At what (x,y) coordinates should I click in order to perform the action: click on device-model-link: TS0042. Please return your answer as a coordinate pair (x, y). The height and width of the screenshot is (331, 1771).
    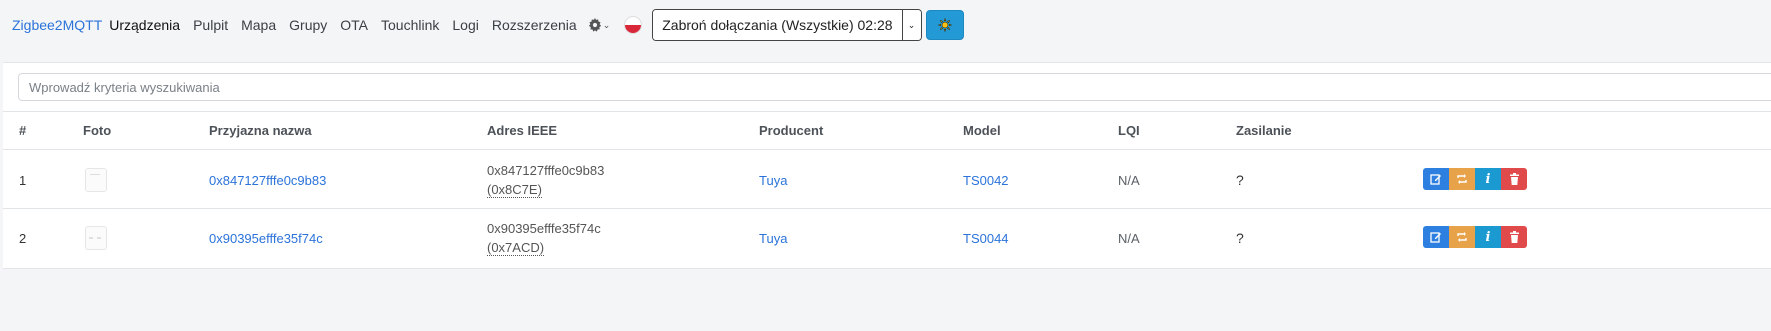
    Looking at the image, I should click on (986, 180).